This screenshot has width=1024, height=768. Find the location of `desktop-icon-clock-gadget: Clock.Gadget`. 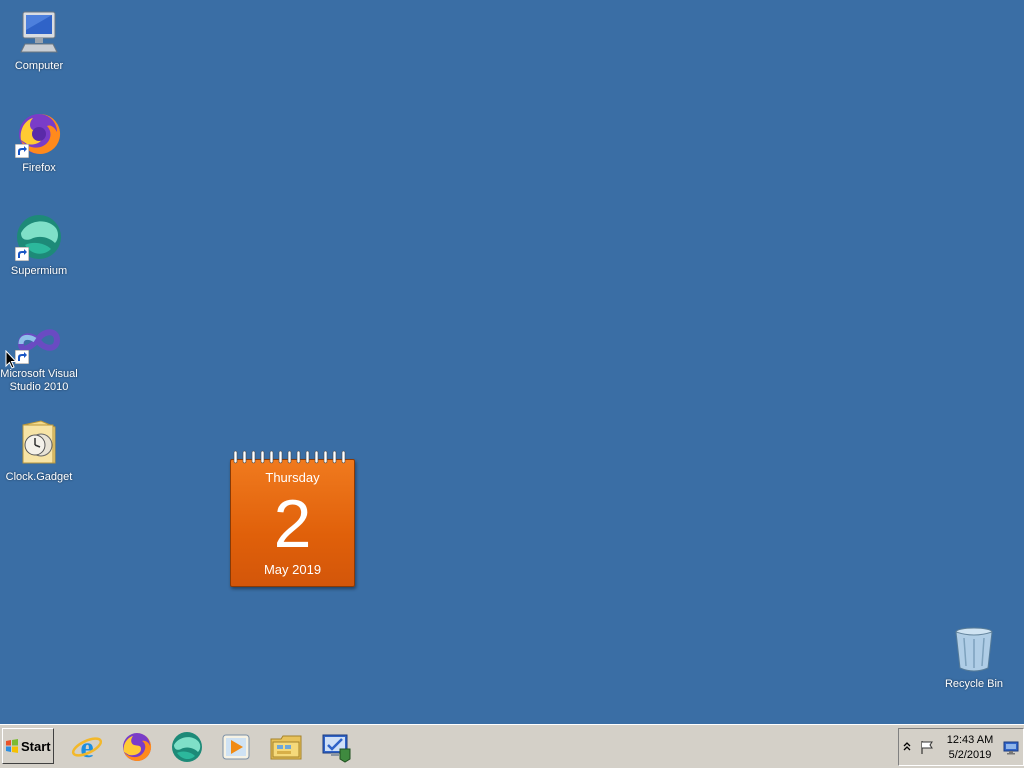

desktop-icon-clock-gadget: Clock.Gadget is located at coordinates (39, 451).